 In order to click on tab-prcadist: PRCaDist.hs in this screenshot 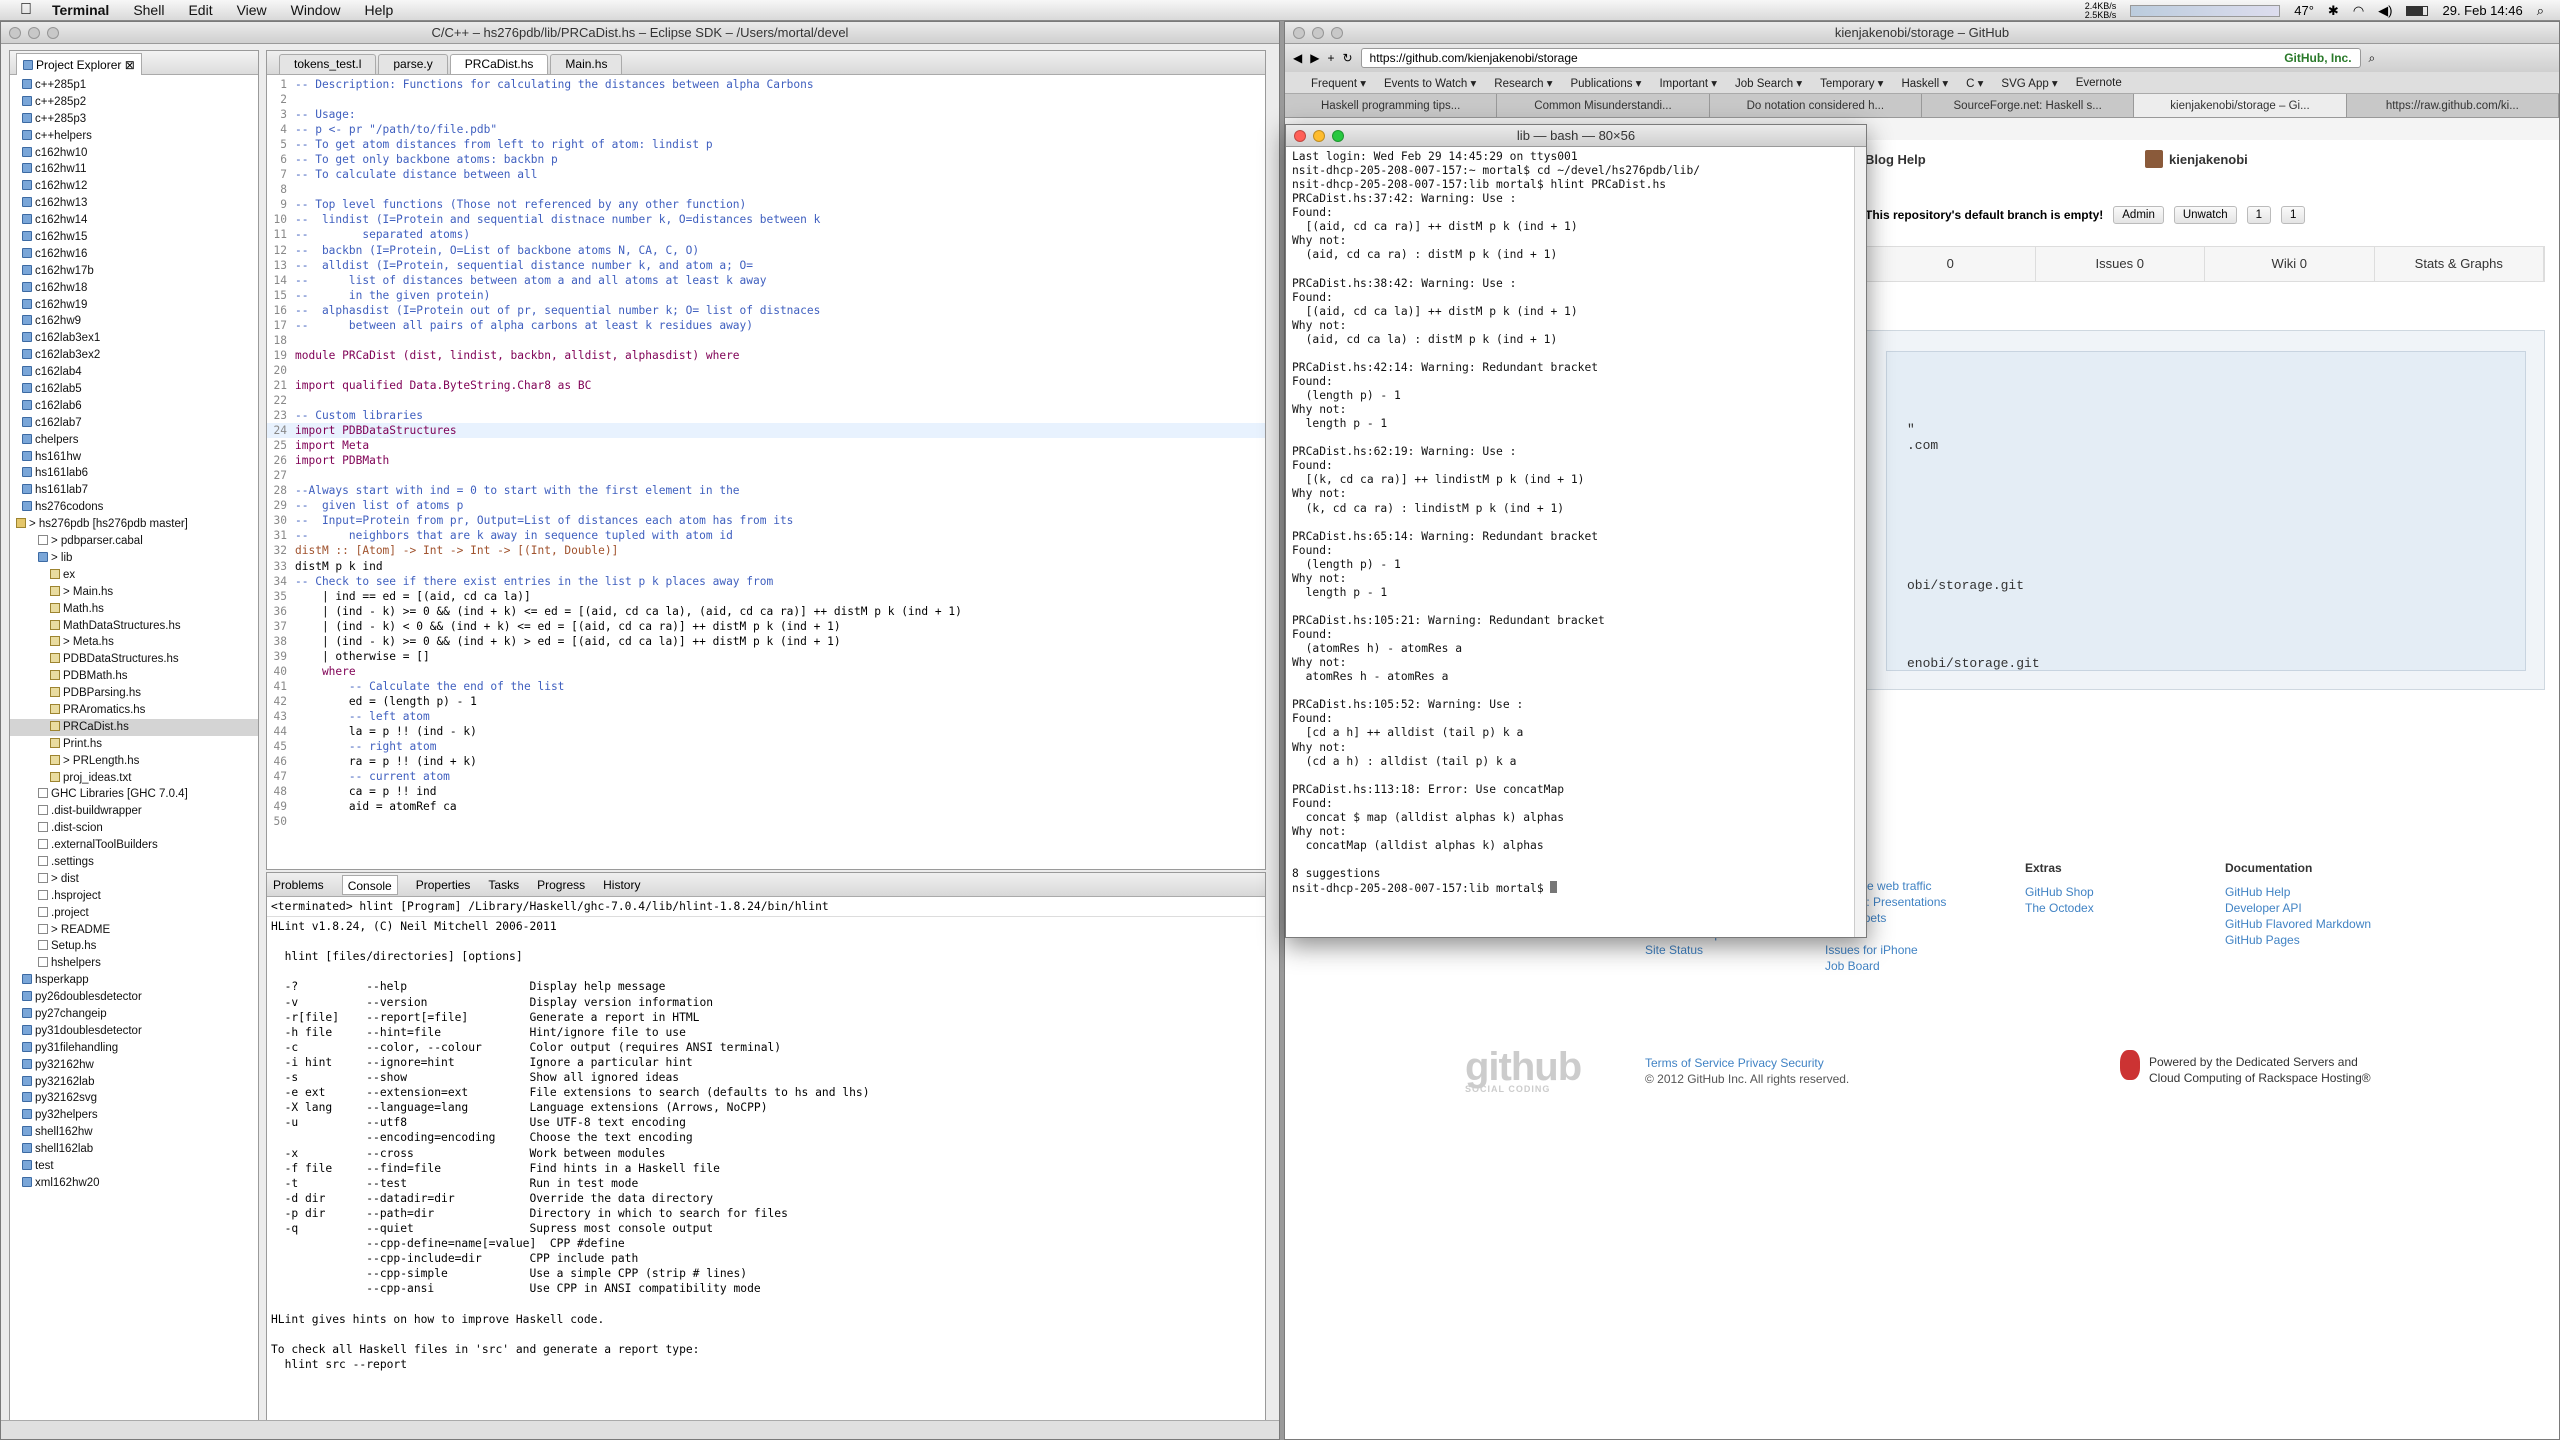, I will do `click(499, 64)`.